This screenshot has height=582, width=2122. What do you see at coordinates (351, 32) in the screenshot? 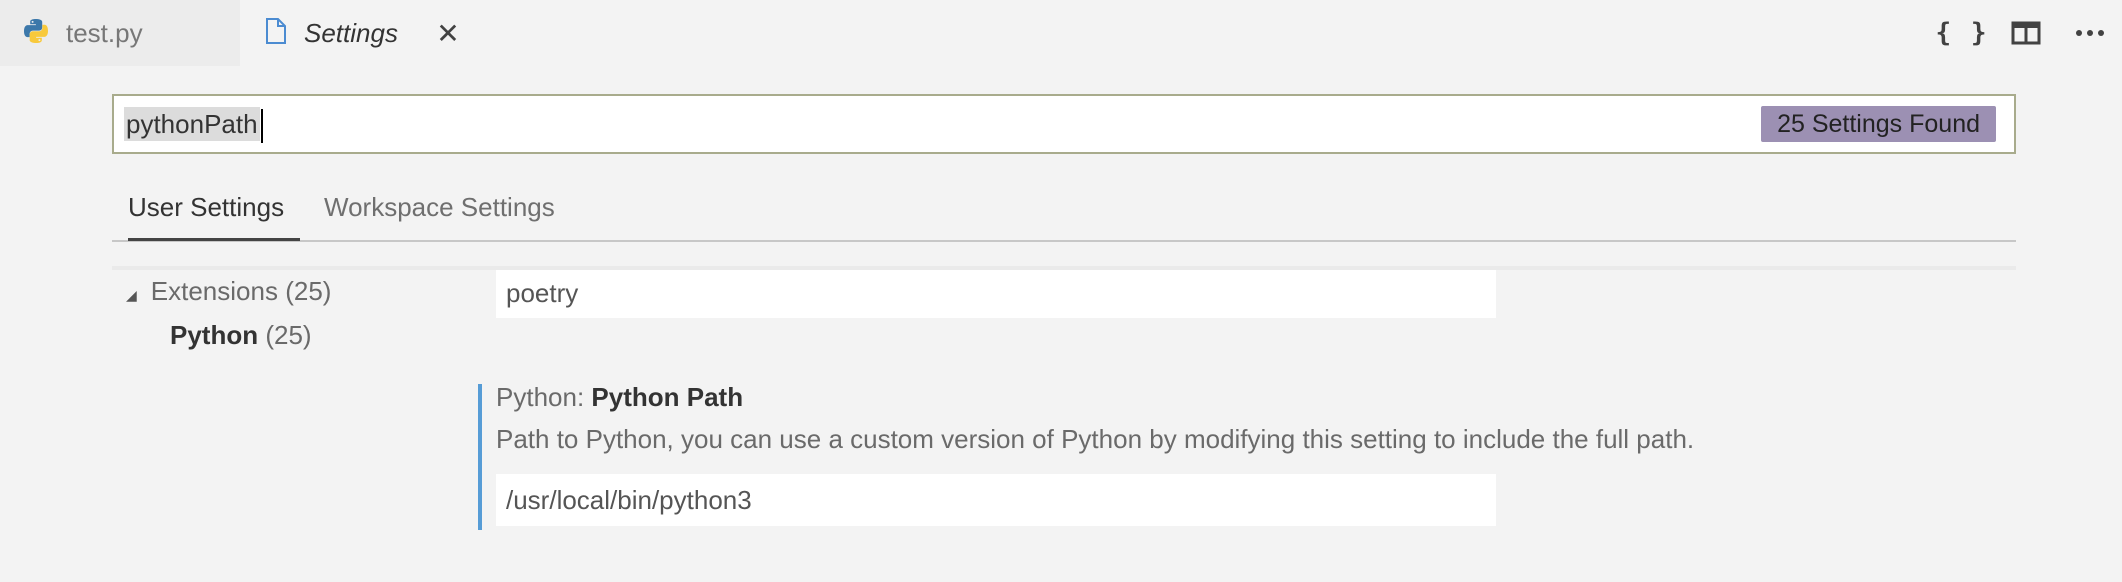
I see `tab-label: Settings` at bounding box center [351, 32].